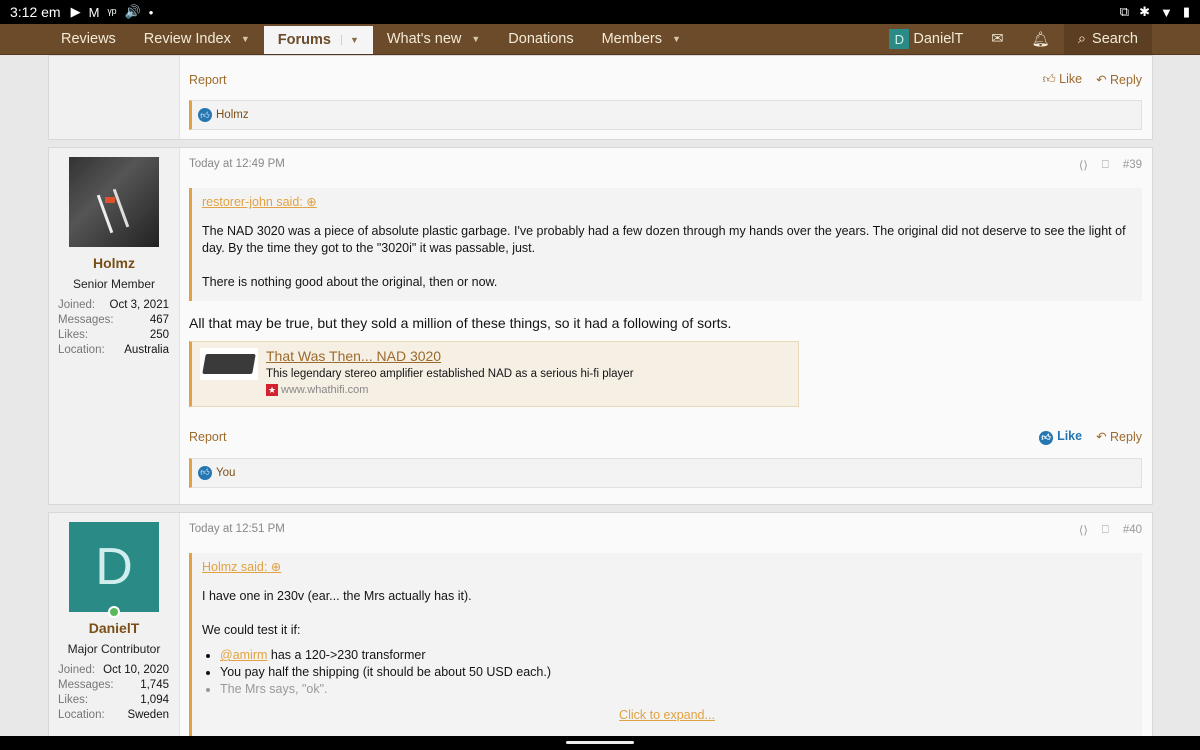 Image resolution: width=1200 pixels, height=750 pixels. What do you see at coordinates (35, 12) in the screenshot?
I see `clock: 3:12 em` at bounding box center [35, 12].